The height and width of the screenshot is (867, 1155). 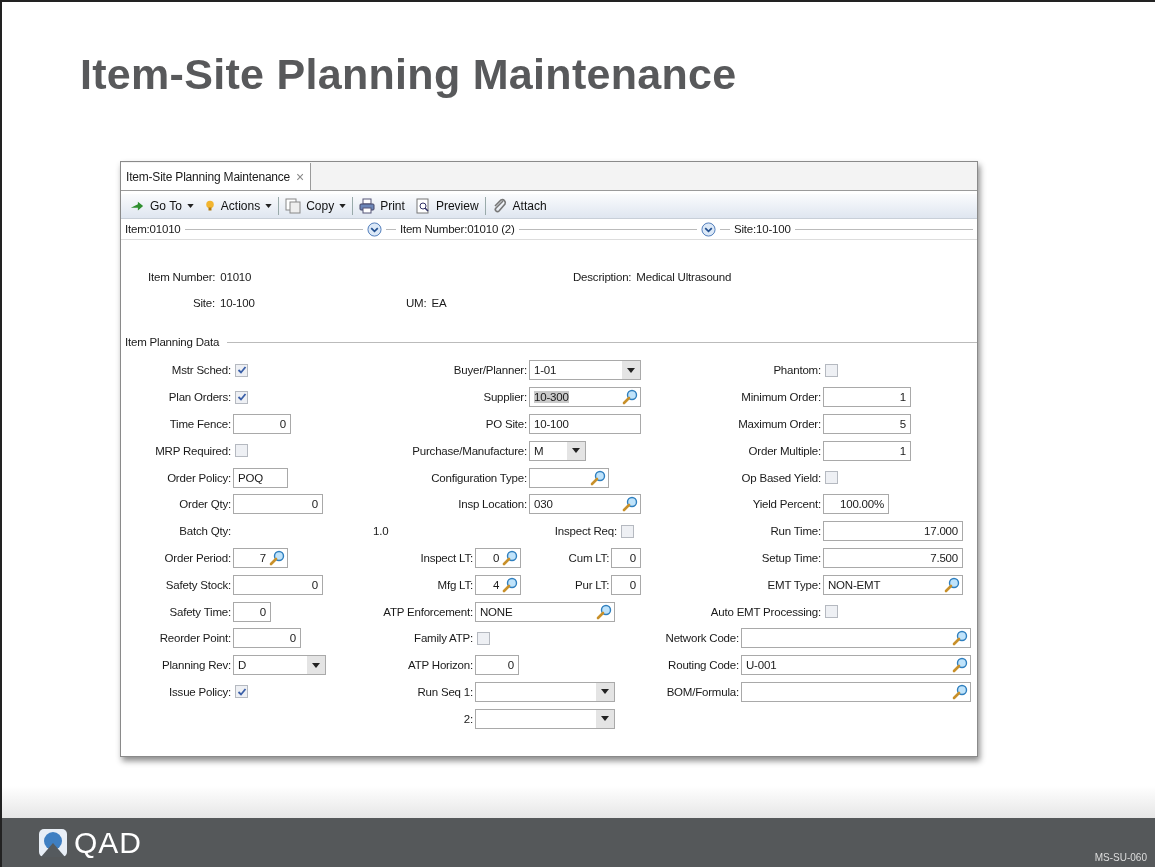 I want to click on toolbar-button: Preview, so click(x=446, y=206).